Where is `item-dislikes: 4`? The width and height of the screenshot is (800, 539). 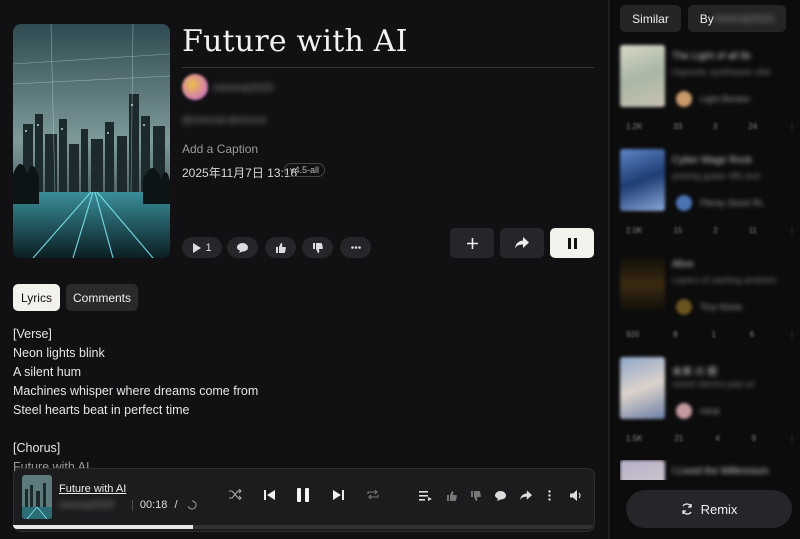 item-dislikes: 4 is located at coordinates (717, 438).